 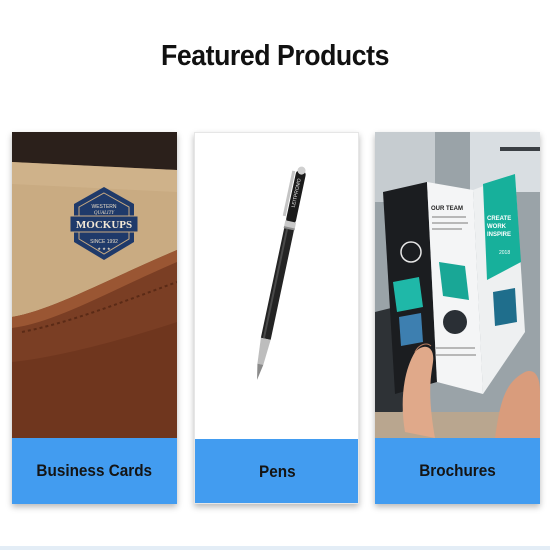 What do you see at coordinates (104, 242) in the screenshot?
I see `svg-text: SINCE 1992` at bounding box center [104, 242].